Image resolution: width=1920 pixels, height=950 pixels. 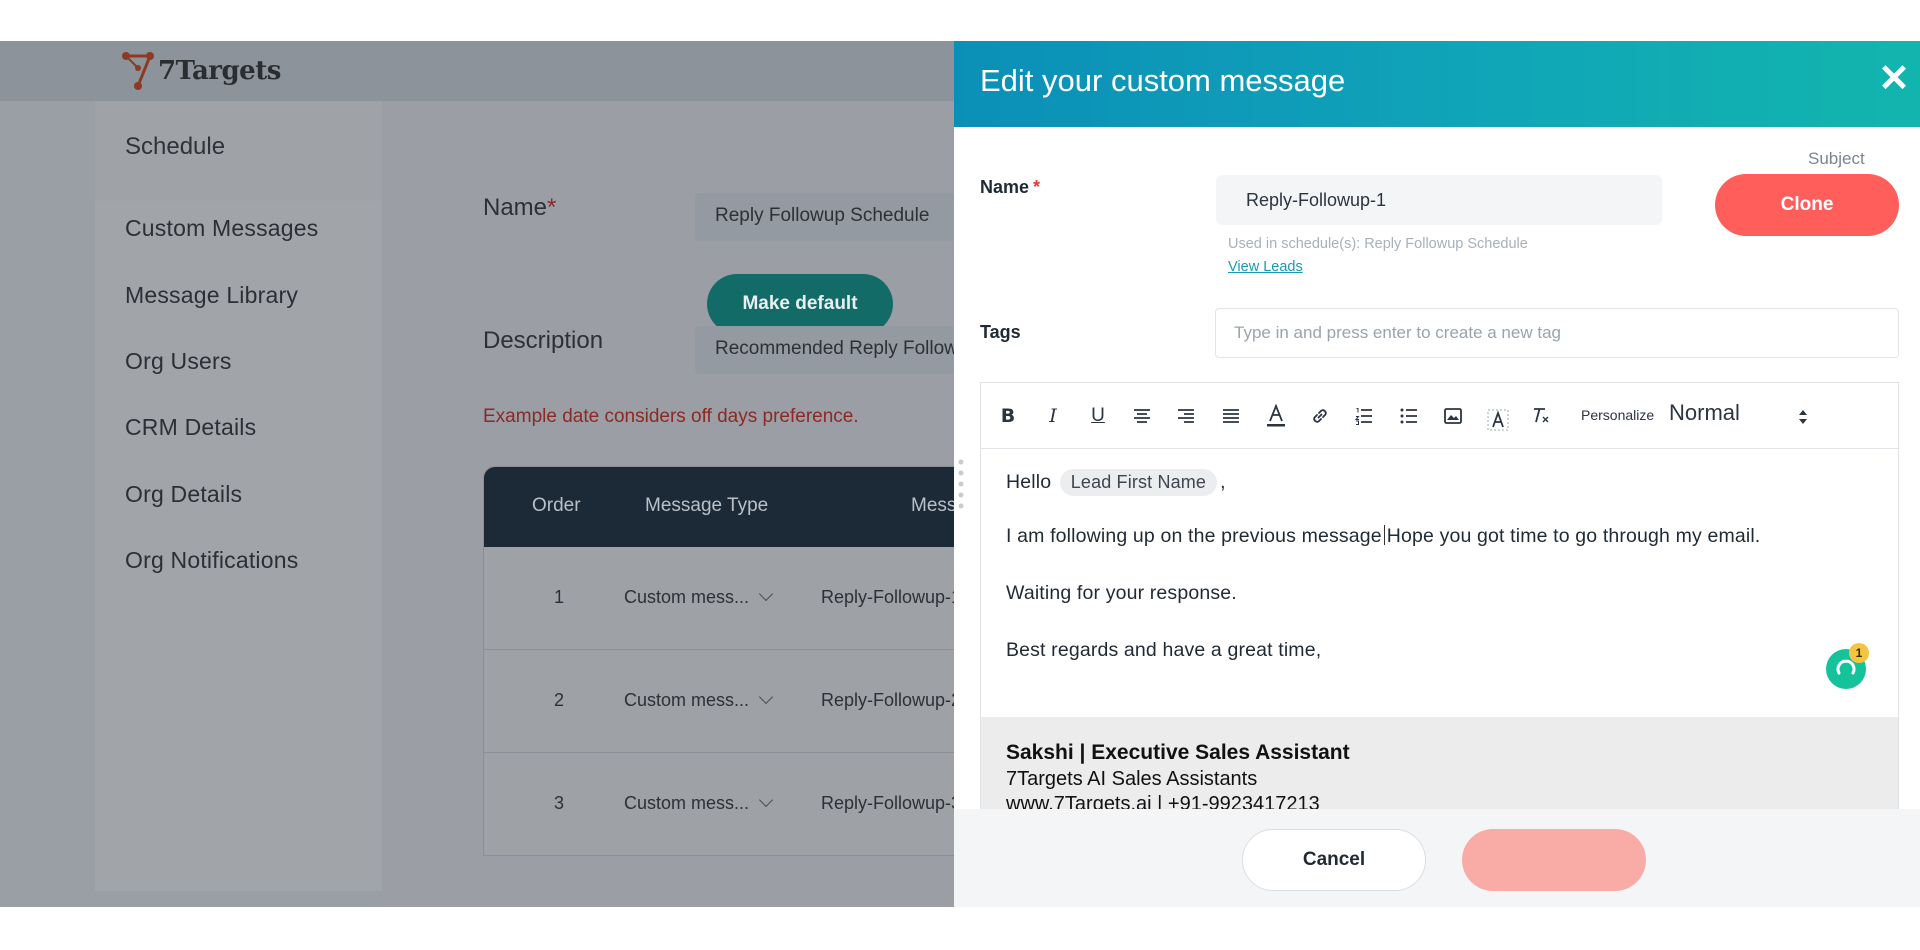 What do you see at coordinates (825, 350) in the screenshot?
I see `description-field: Recommended Reply Followup Schedule` at bounding box center [825, 350].